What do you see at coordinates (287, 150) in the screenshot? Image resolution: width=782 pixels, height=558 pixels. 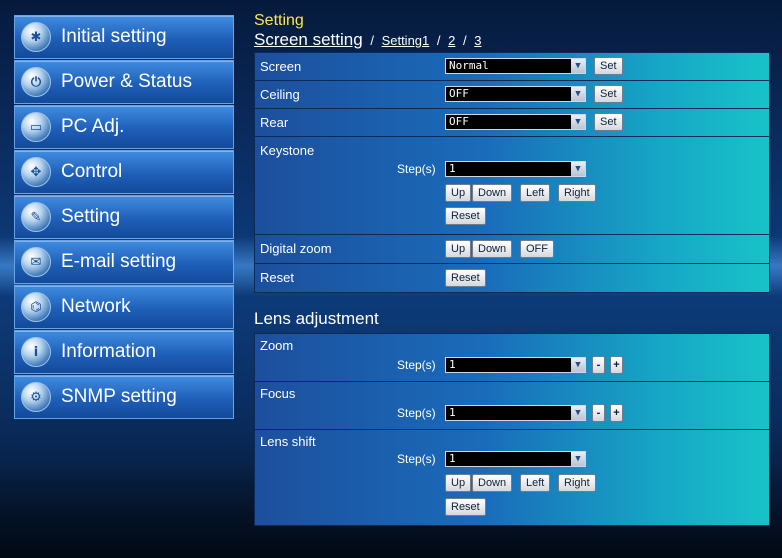 I see `keystone-label: Keystone` at bounding box center [287, 150].